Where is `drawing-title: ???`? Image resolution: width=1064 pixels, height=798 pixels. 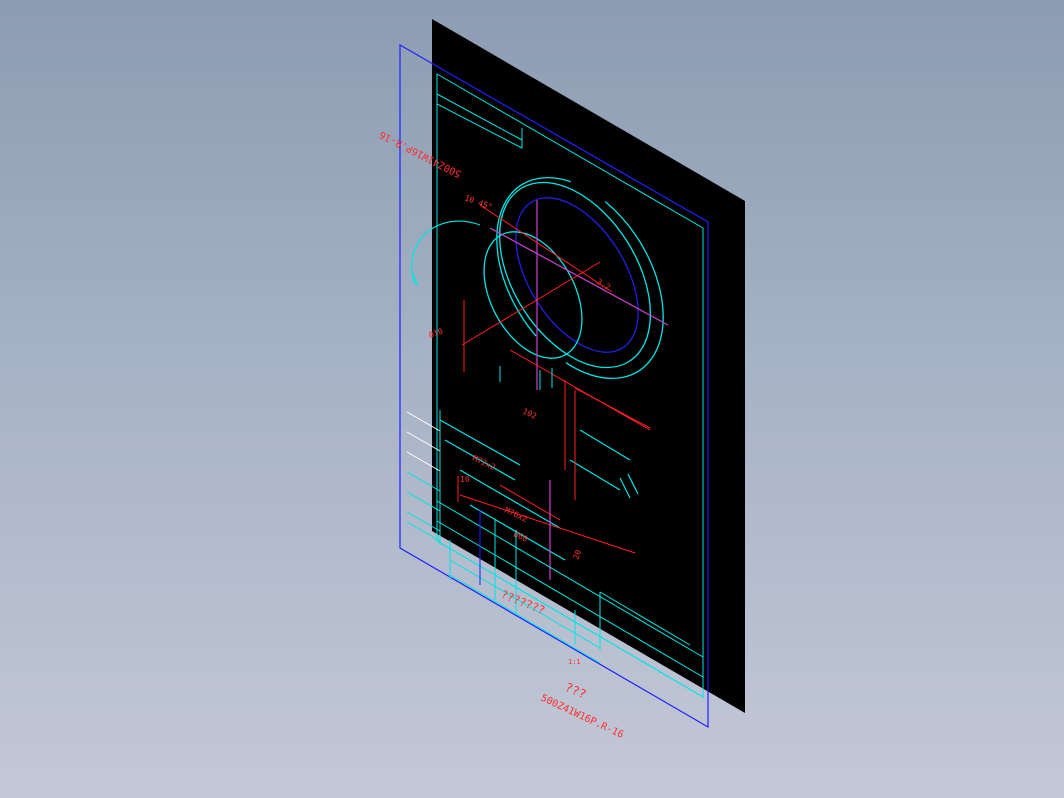 drawing-title: ??? is located at coordinates (576, 691).